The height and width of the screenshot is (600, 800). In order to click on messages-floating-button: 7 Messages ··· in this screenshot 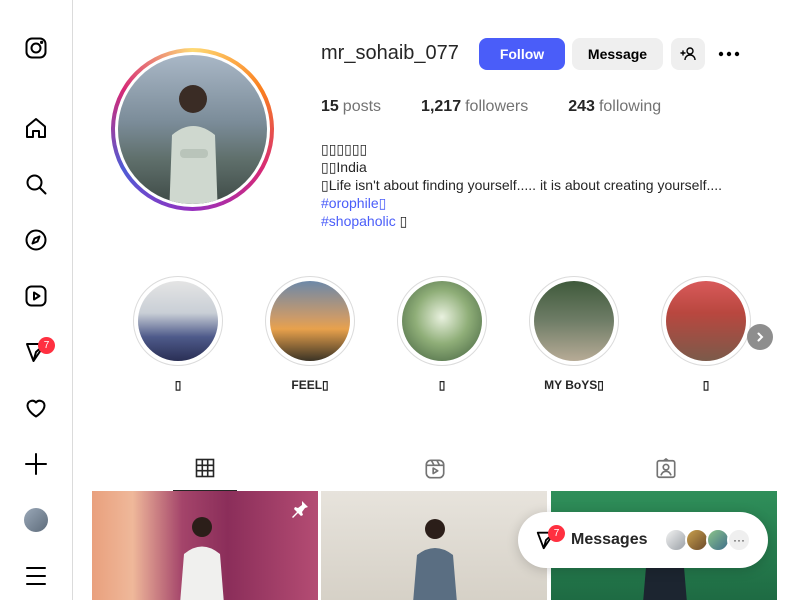, I will do `click(643, 540)`.